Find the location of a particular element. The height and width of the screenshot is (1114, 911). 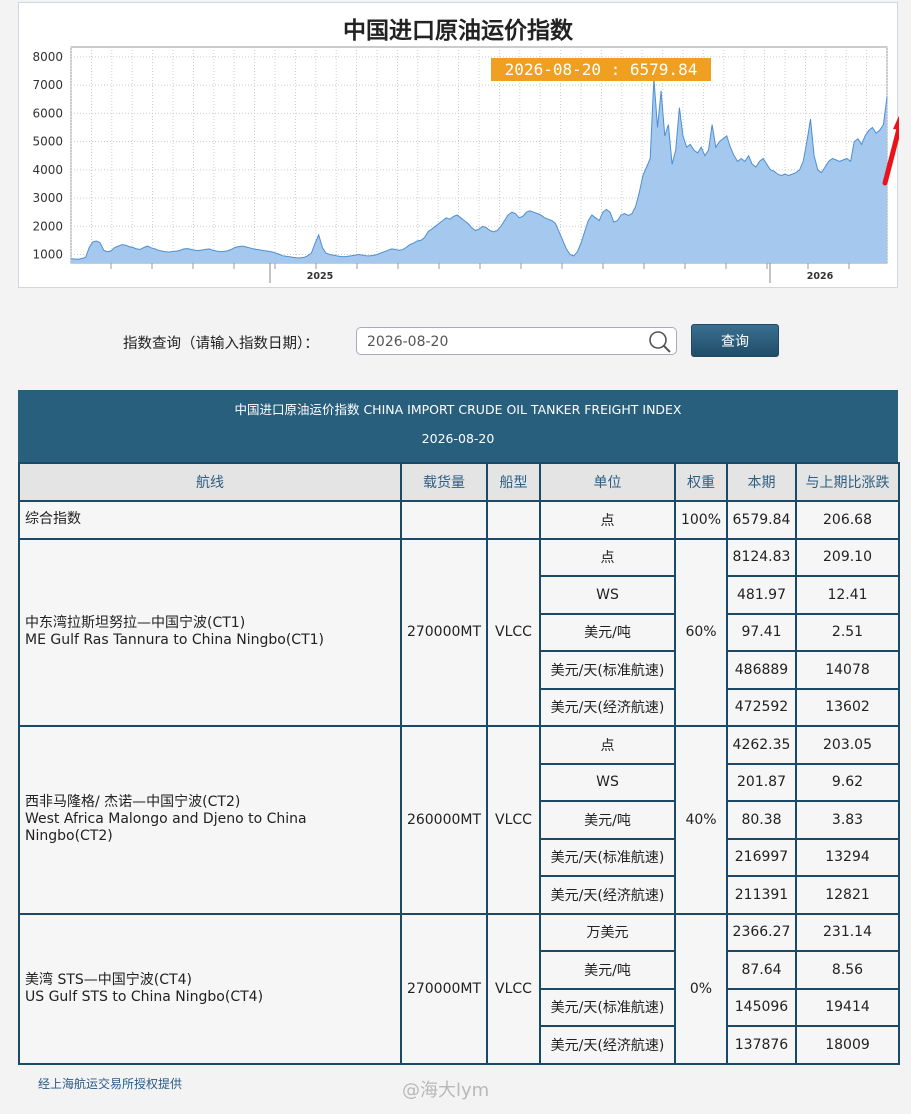

column-header: 航线 is located at coordinates (210, 482).